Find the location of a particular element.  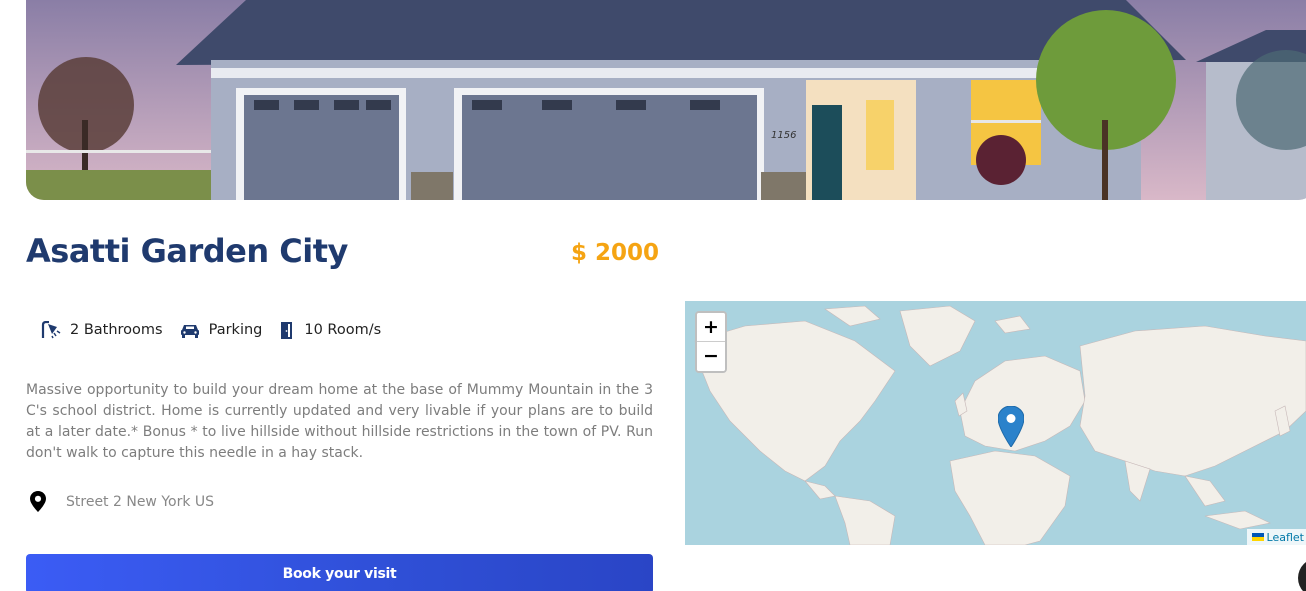

feature-label: 10 Room/s is located at coordinates (343, 330).